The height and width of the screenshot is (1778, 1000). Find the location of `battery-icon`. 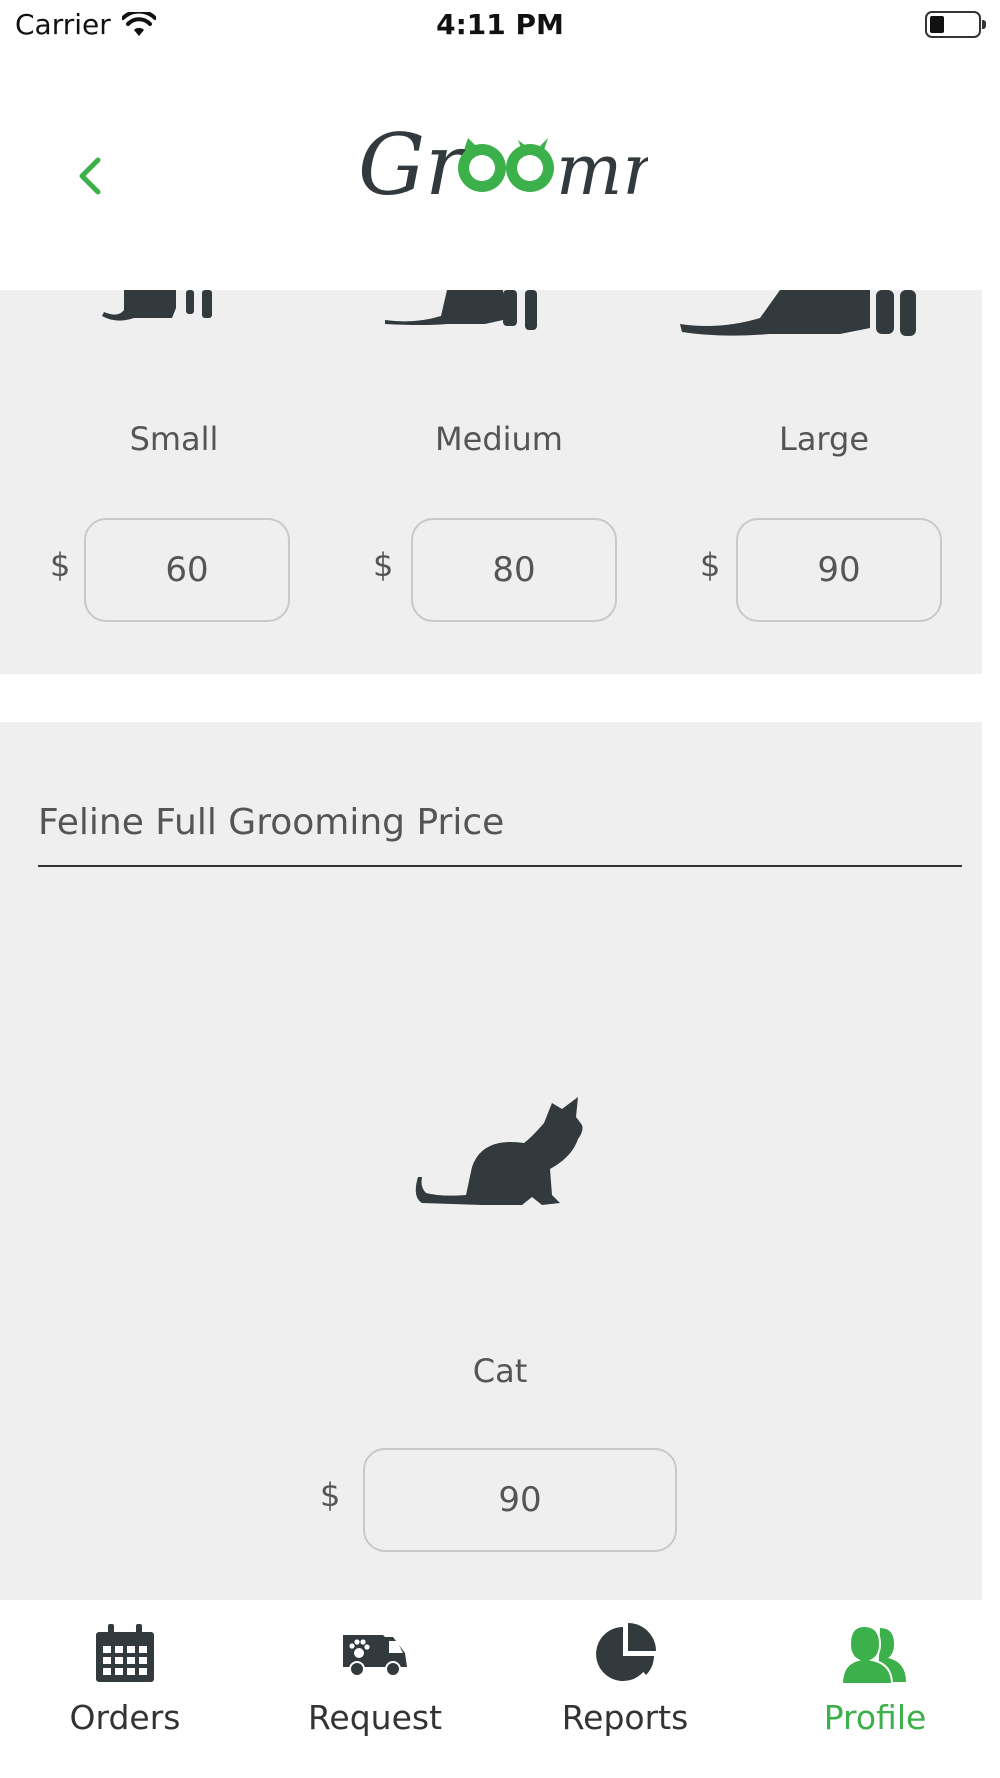

battery-icon is located at coordinates (955, 24).